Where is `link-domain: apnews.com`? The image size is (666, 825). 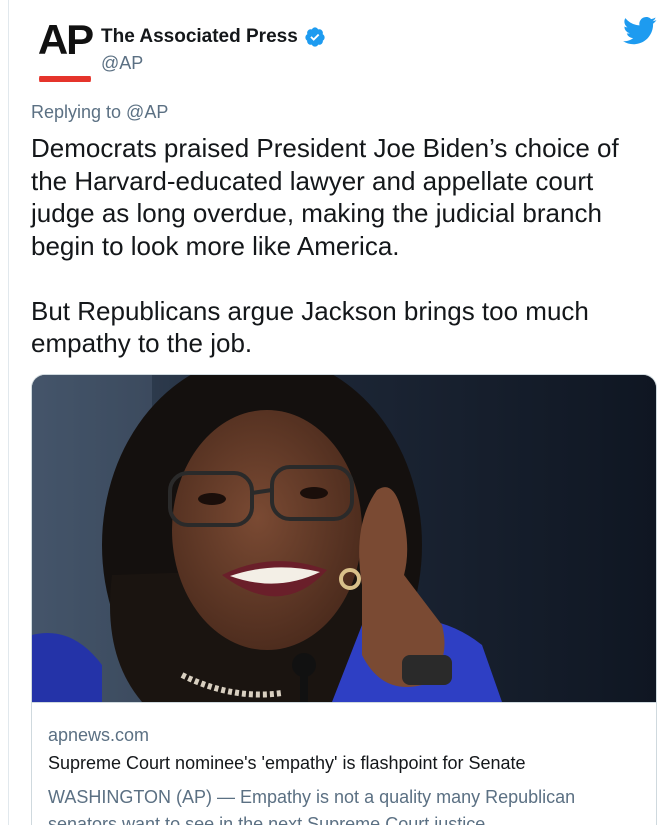
link-domain: apnews.com is located at coordinates (98, 735).